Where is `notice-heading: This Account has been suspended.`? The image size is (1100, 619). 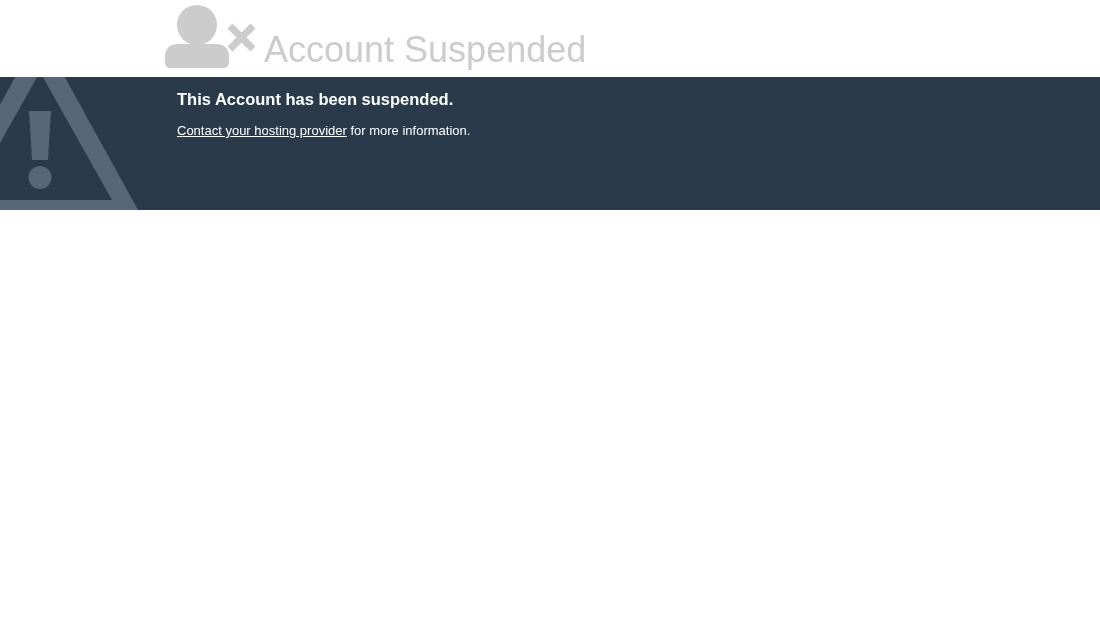 notice-heading: This Account has been suspended. is located at coordinates (316, 99).